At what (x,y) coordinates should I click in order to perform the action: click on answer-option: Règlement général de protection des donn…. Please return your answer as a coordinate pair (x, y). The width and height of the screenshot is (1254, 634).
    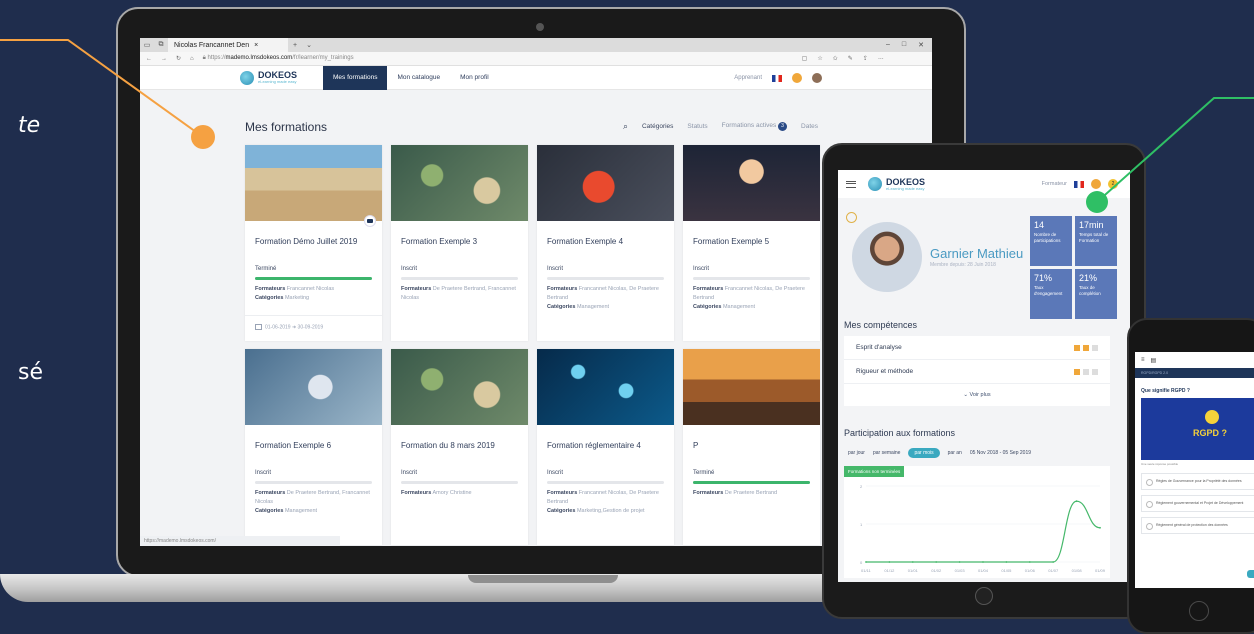
    Looking at the image, I should click on (1197, 525).